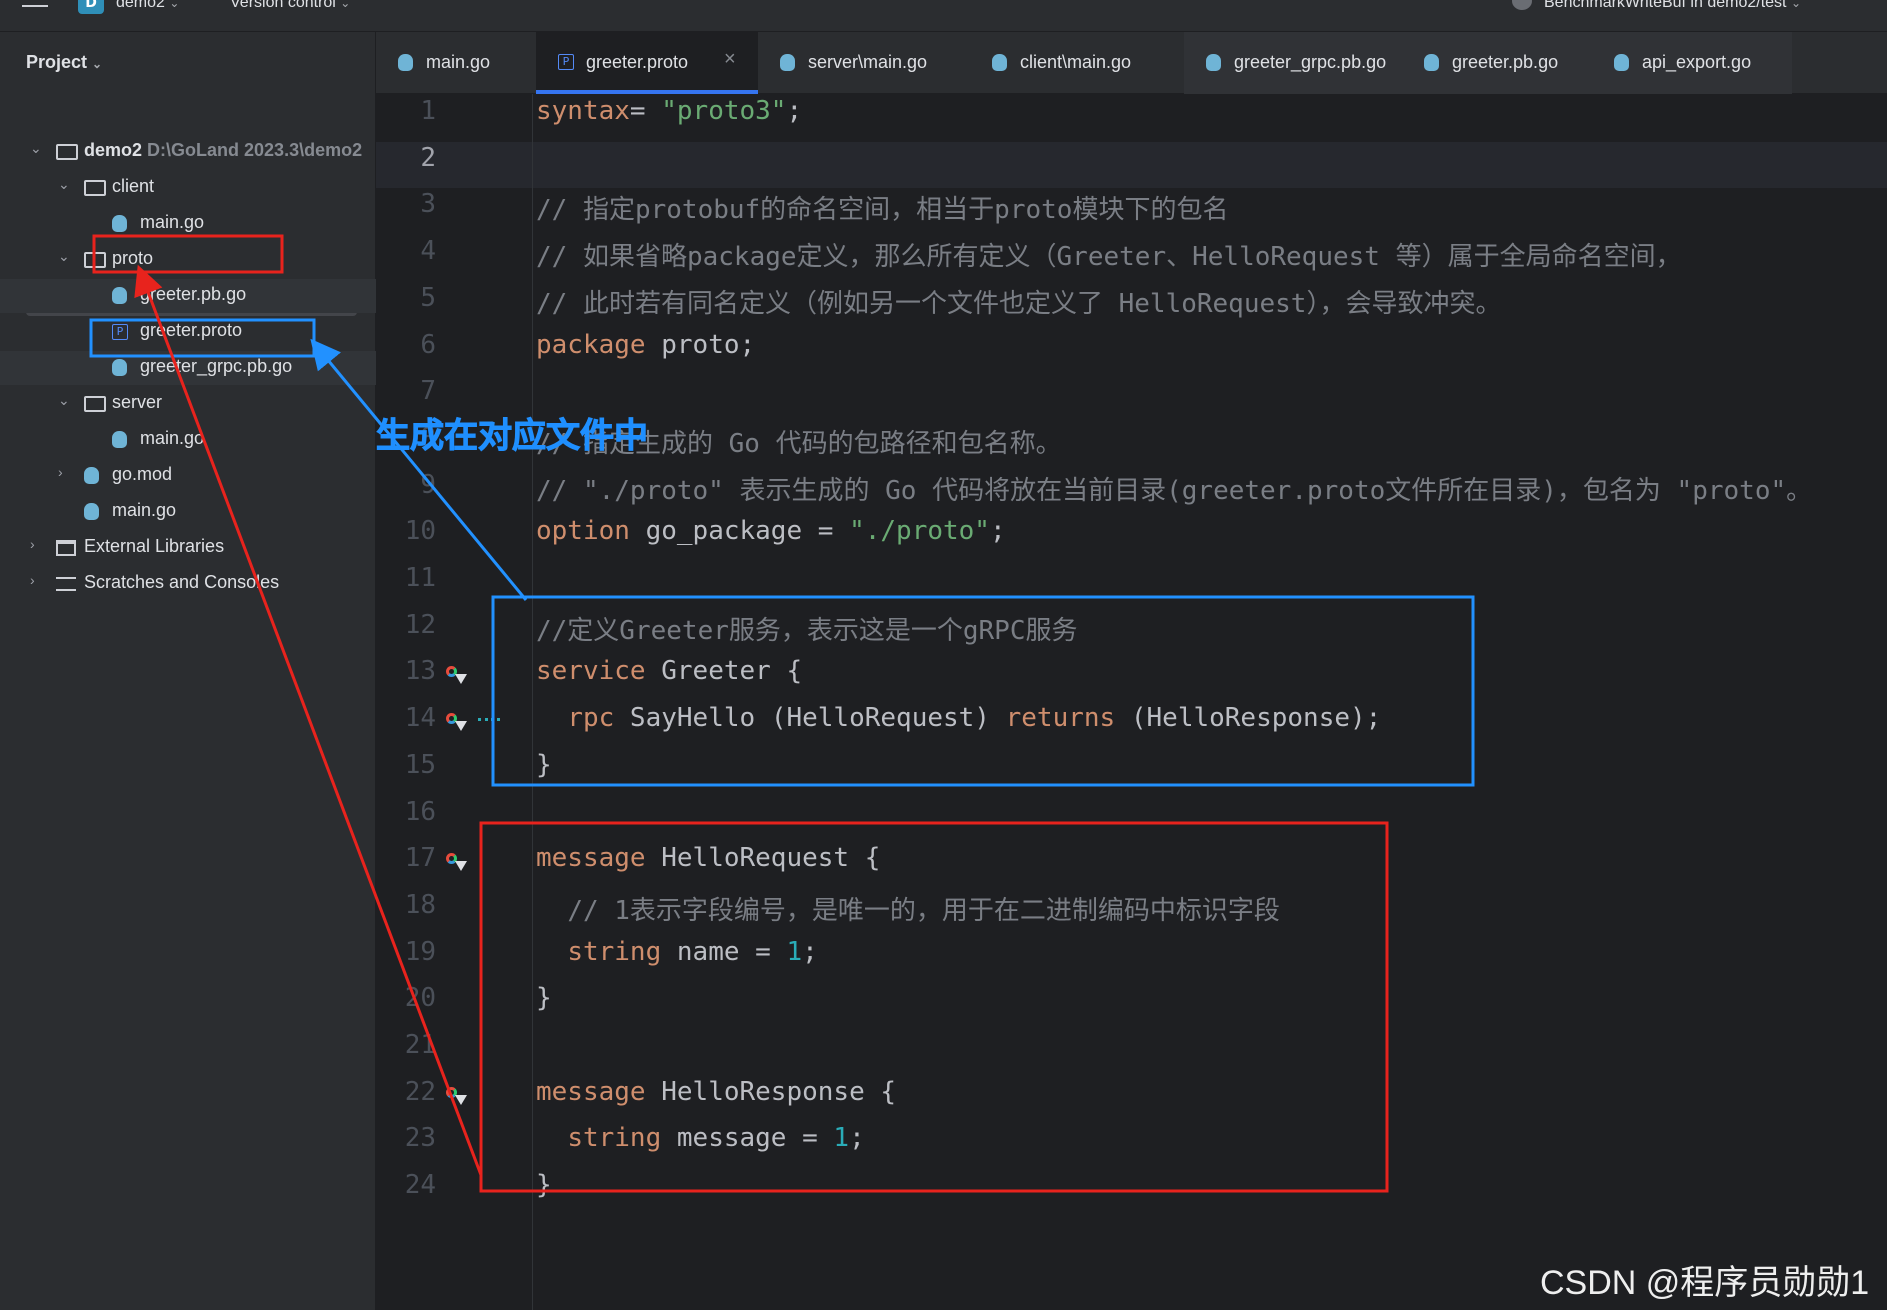 Image resolution: width=1887 pixels, height=1310 pixels. I want to click on code-line: // 1表示字段编号，是唯一的，用于在二进制编码中标识字段, so click(908, 908).